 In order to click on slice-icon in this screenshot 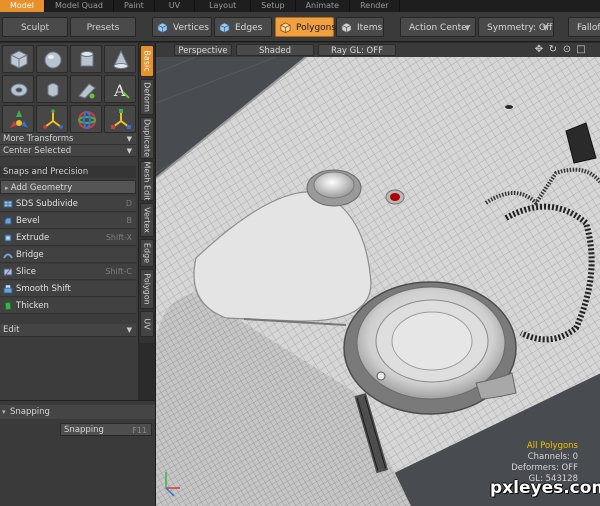, I will do `click(8, 272)`.